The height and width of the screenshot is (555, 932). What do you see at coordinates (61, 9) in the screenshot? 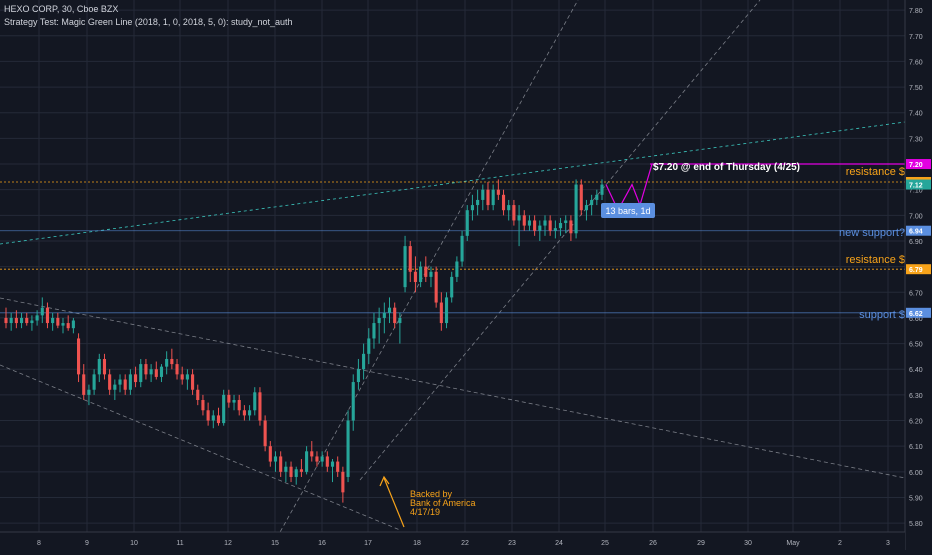
I see `symbol-title: HEXO CORP, 30, Cboe BZX` at bounding box center [61, 9].